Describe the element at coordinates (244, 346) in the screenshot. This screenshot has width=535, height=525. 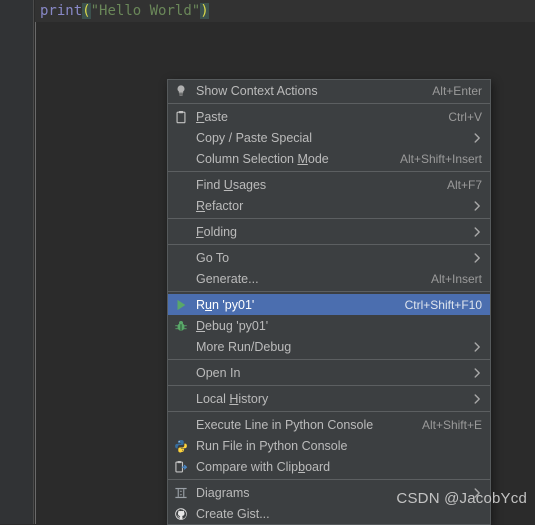
I see `menu-item-label: More Run/Debug` at that location.